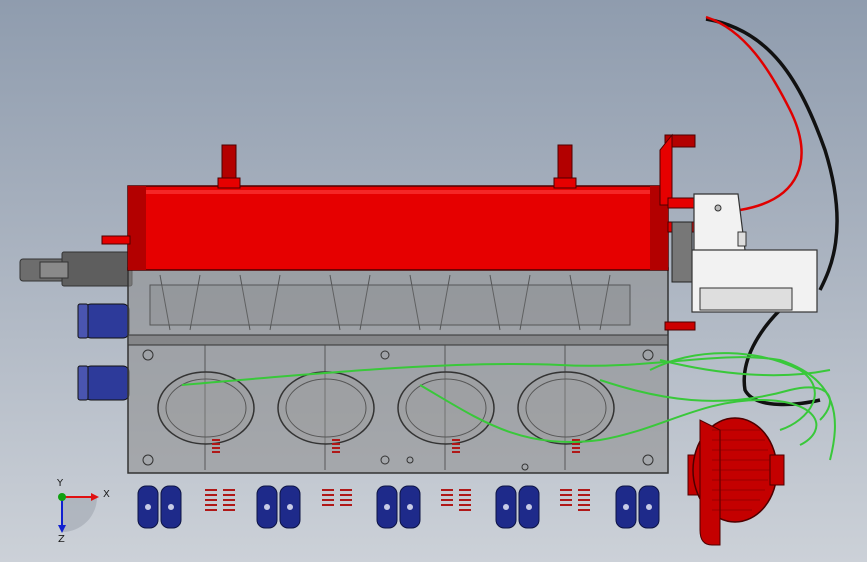  I want to click on left-caps, so click(103, 352).